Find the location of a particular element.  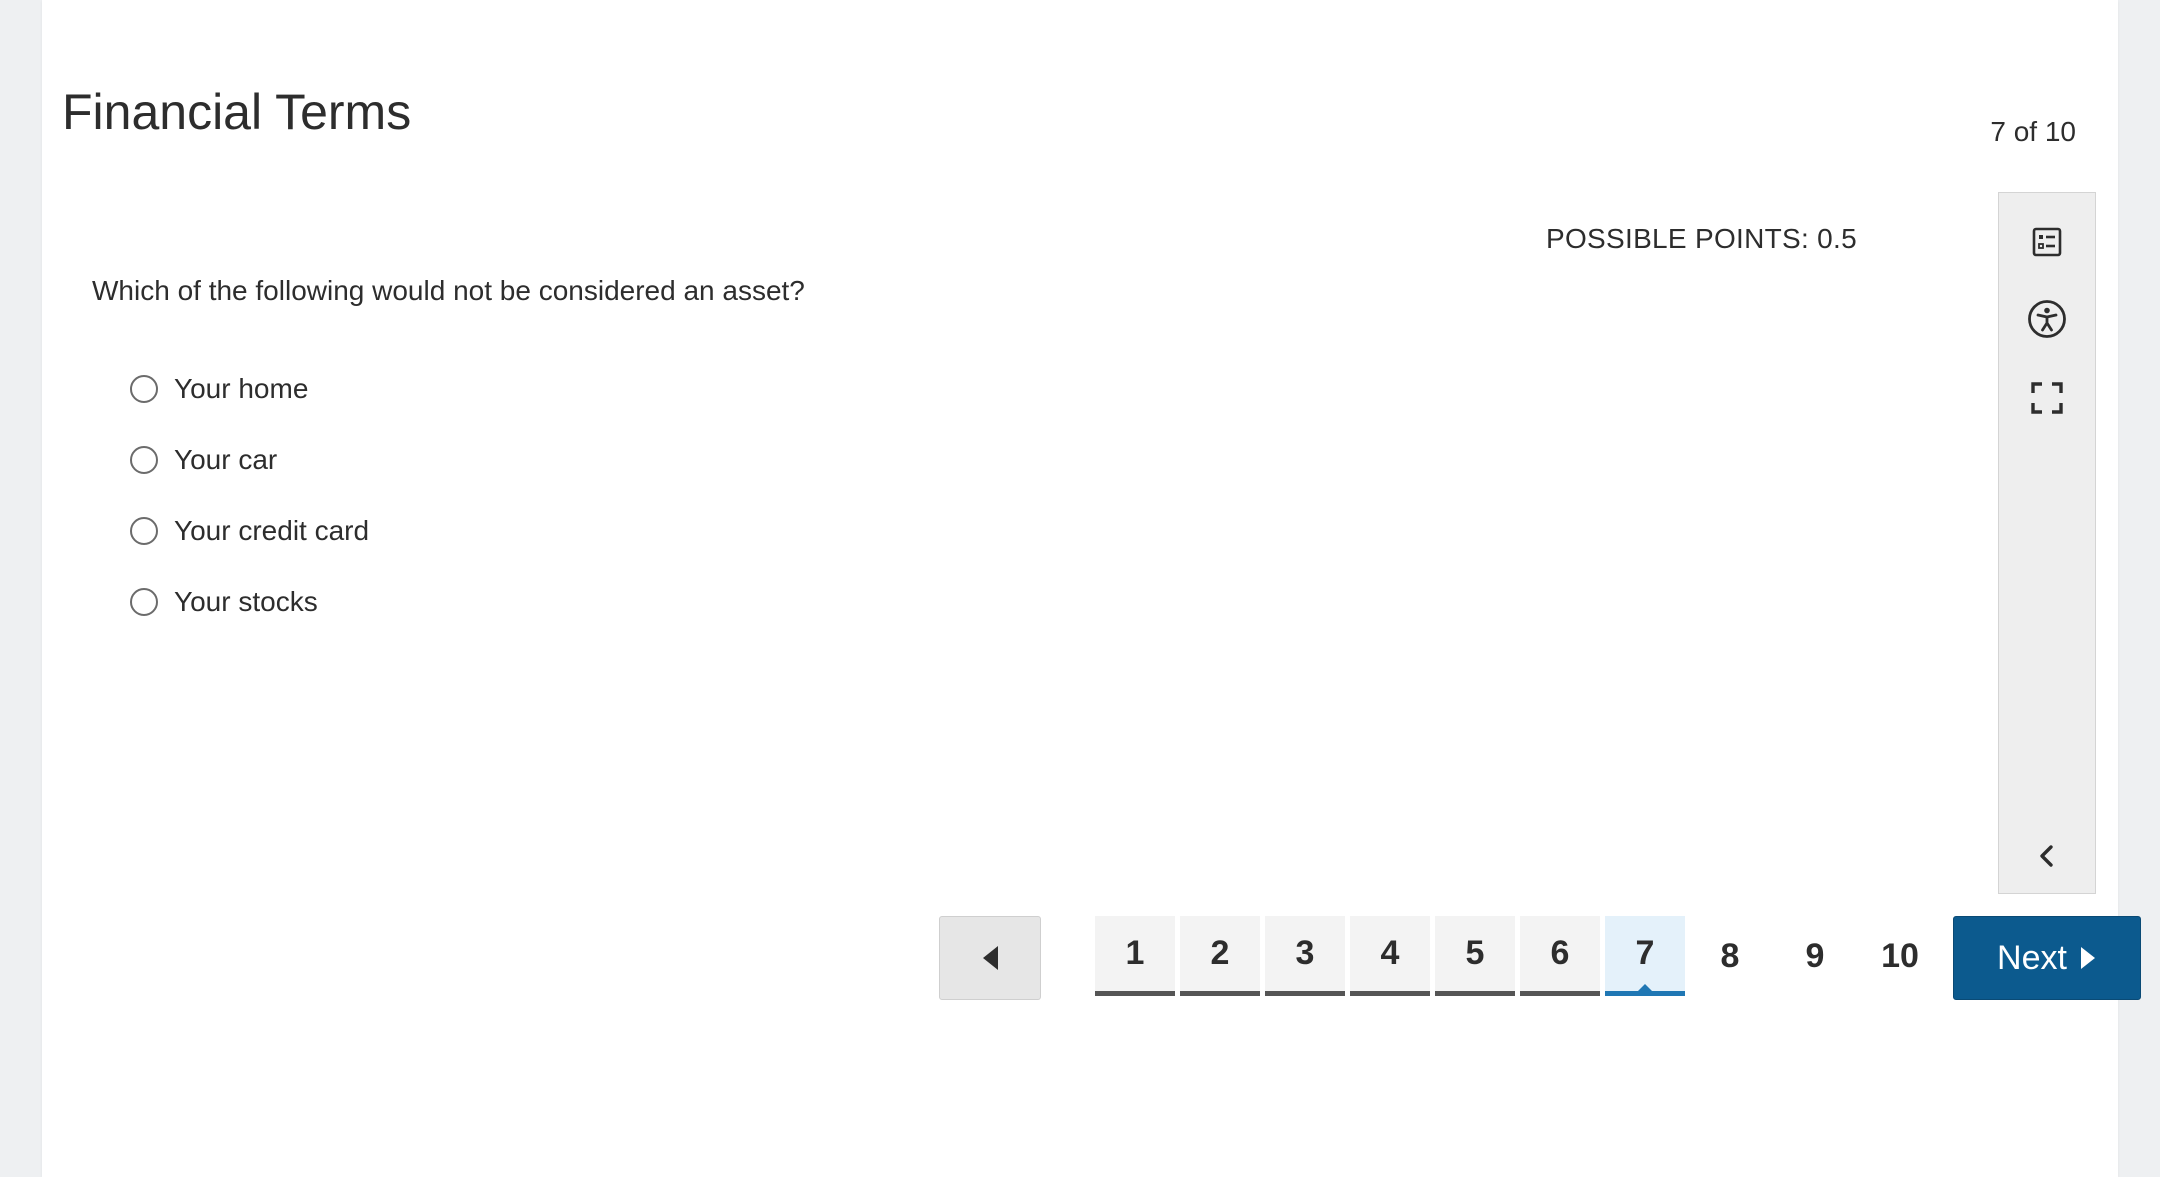

accessibility-button is located at coordinates (2047, 319).